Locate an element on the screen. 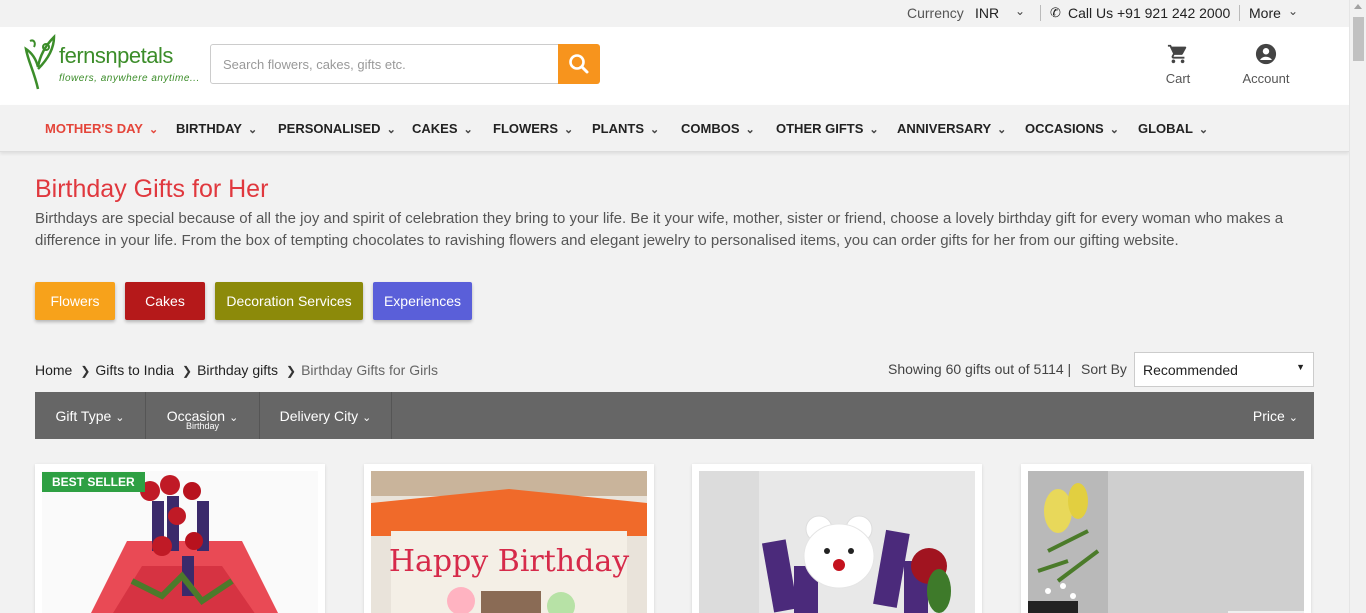 The height and width of the screenshot is (613, 1366). breadcrumb-birthday-gifts: Birthday gifts is located at coordinates (237, 370).